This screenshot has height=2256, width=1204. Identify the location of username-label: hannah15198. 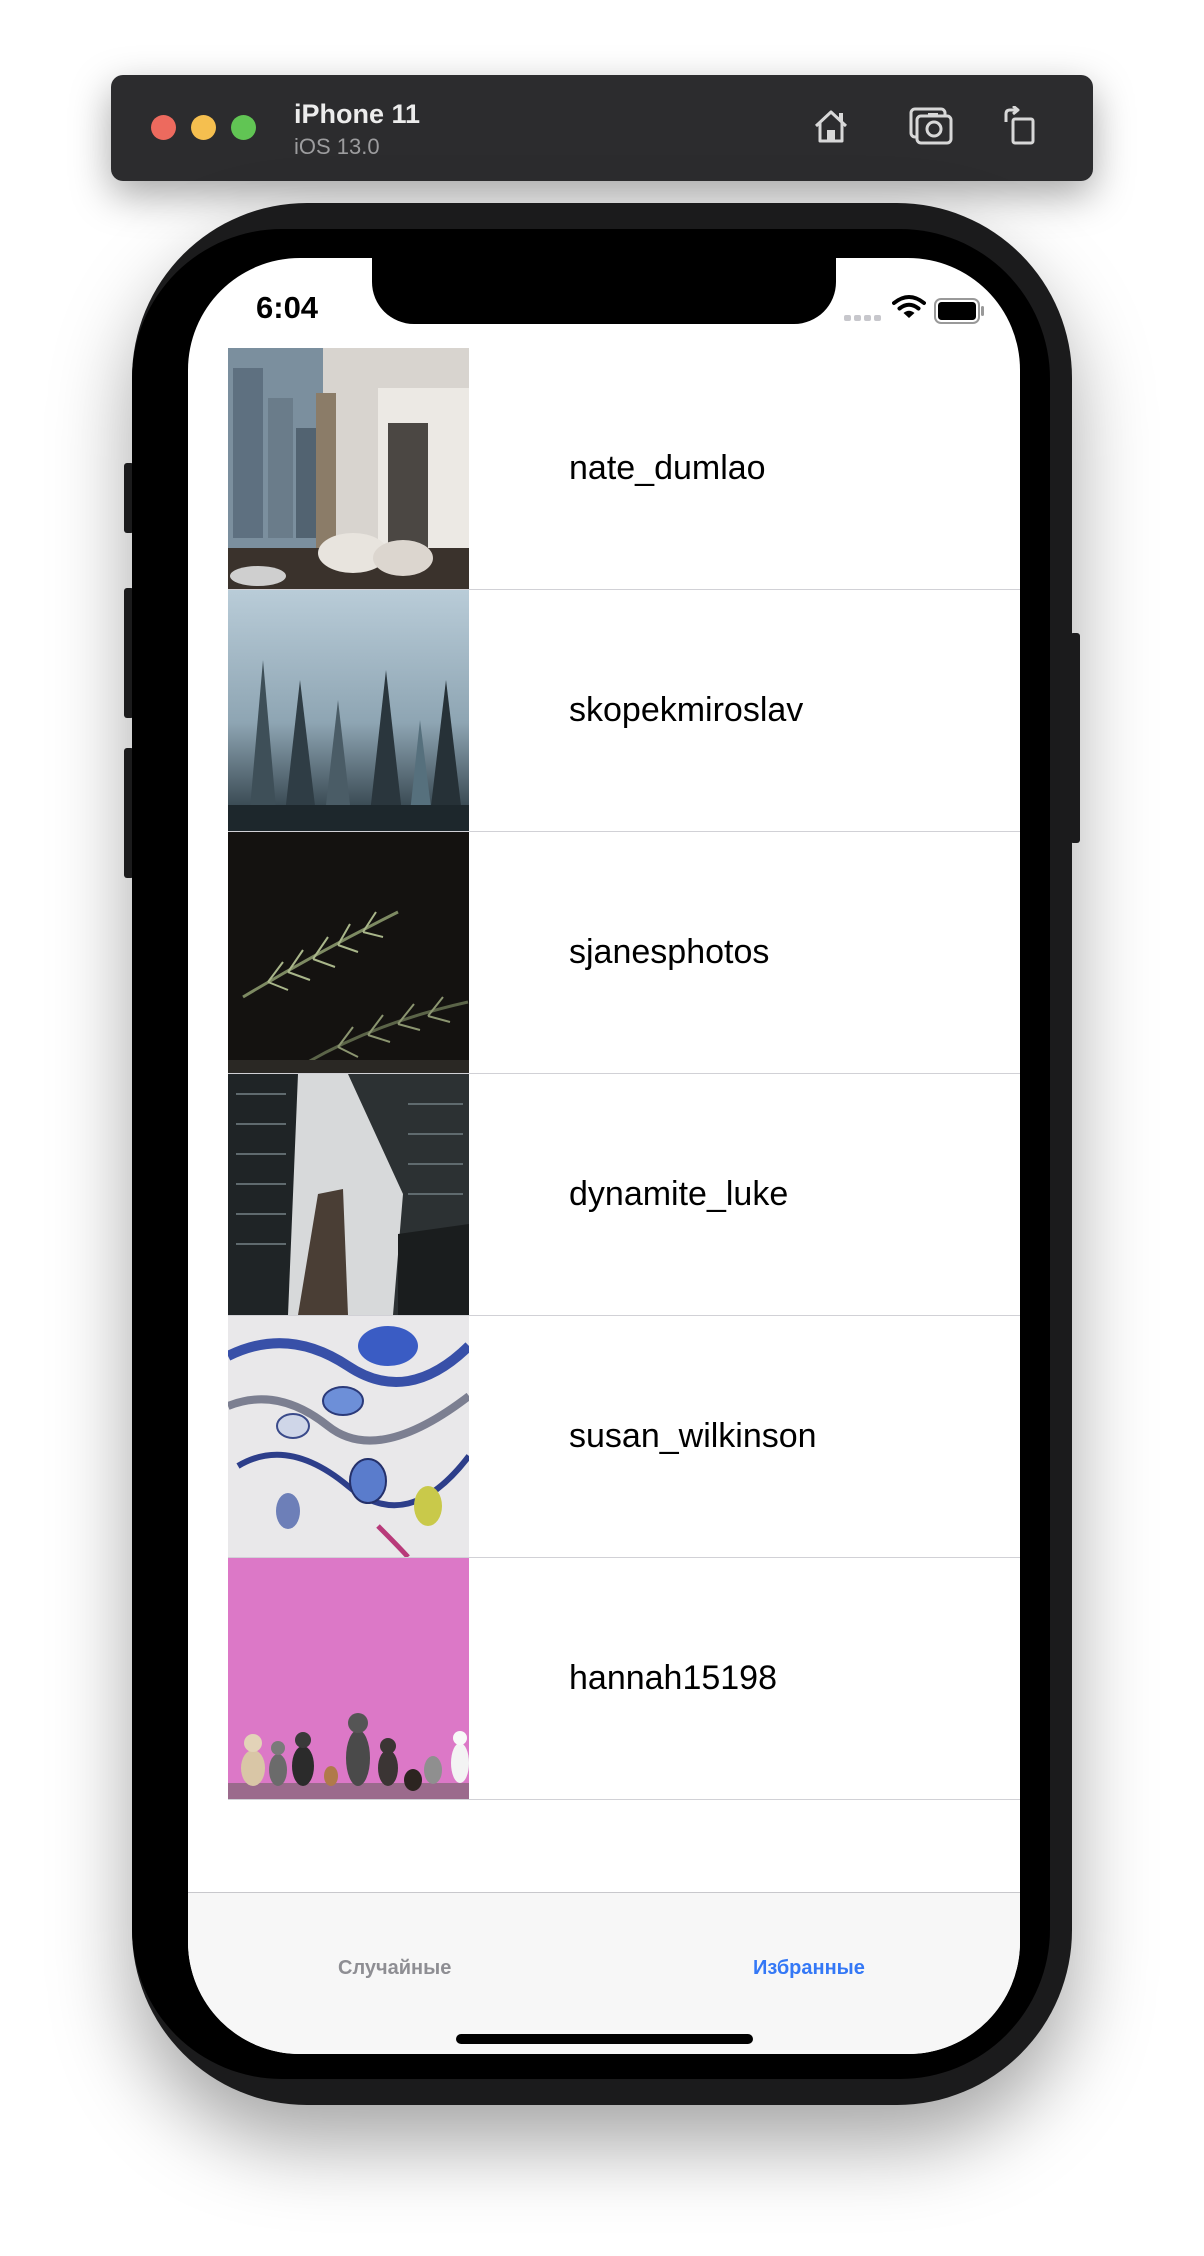
(673, 1678).